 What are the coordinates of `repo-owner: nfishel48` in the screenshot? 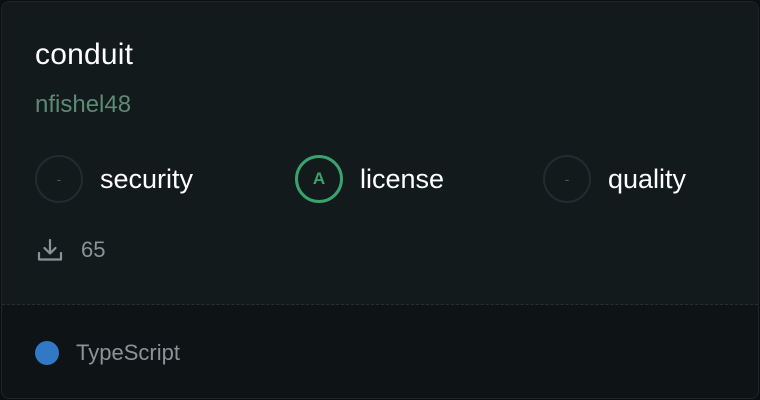 It's located at (83, 105).